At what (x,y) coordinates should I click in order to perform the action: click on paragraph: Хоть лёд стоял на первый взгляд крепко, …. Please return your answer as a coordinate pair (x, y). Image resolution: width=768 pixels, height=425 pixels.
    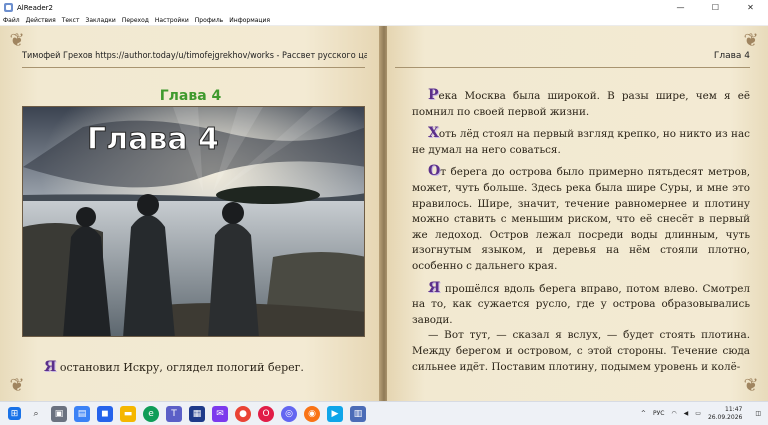
    Looking at the image, I should click on (581, 141).